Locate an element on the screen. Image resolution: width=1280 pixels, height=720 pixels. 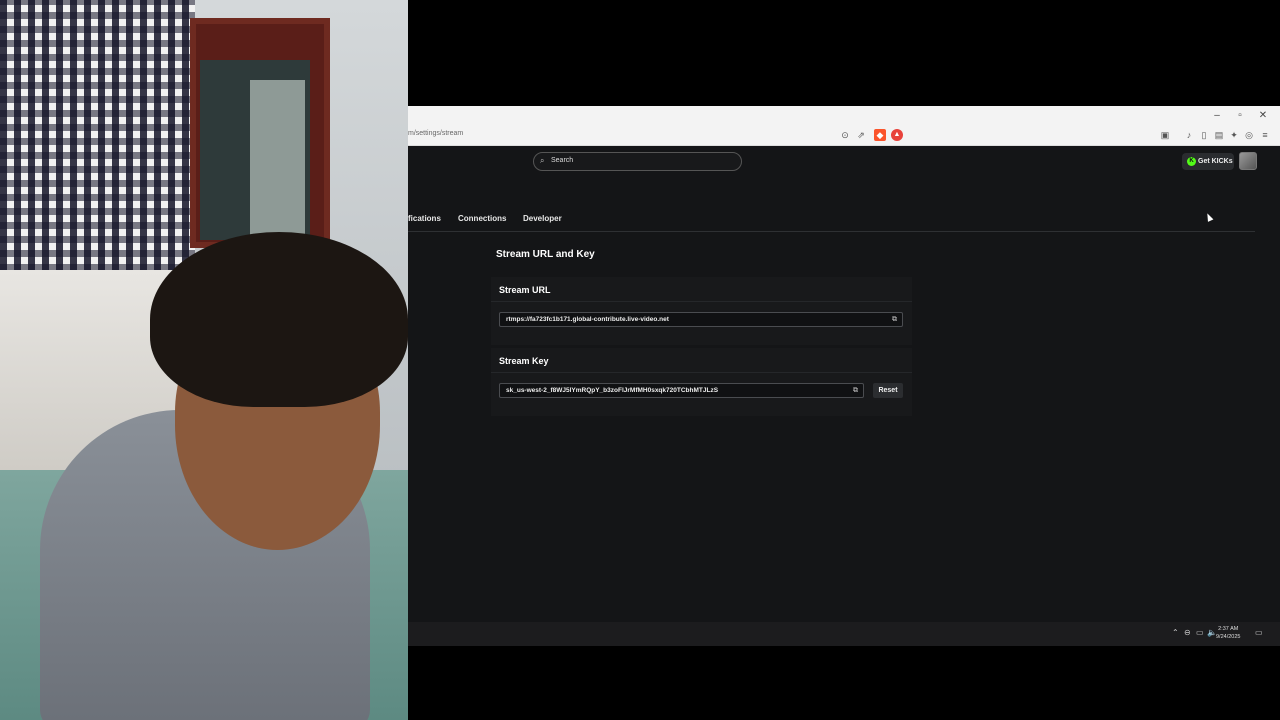
music-icon: ♪ is located at coordinates (1189, 135).